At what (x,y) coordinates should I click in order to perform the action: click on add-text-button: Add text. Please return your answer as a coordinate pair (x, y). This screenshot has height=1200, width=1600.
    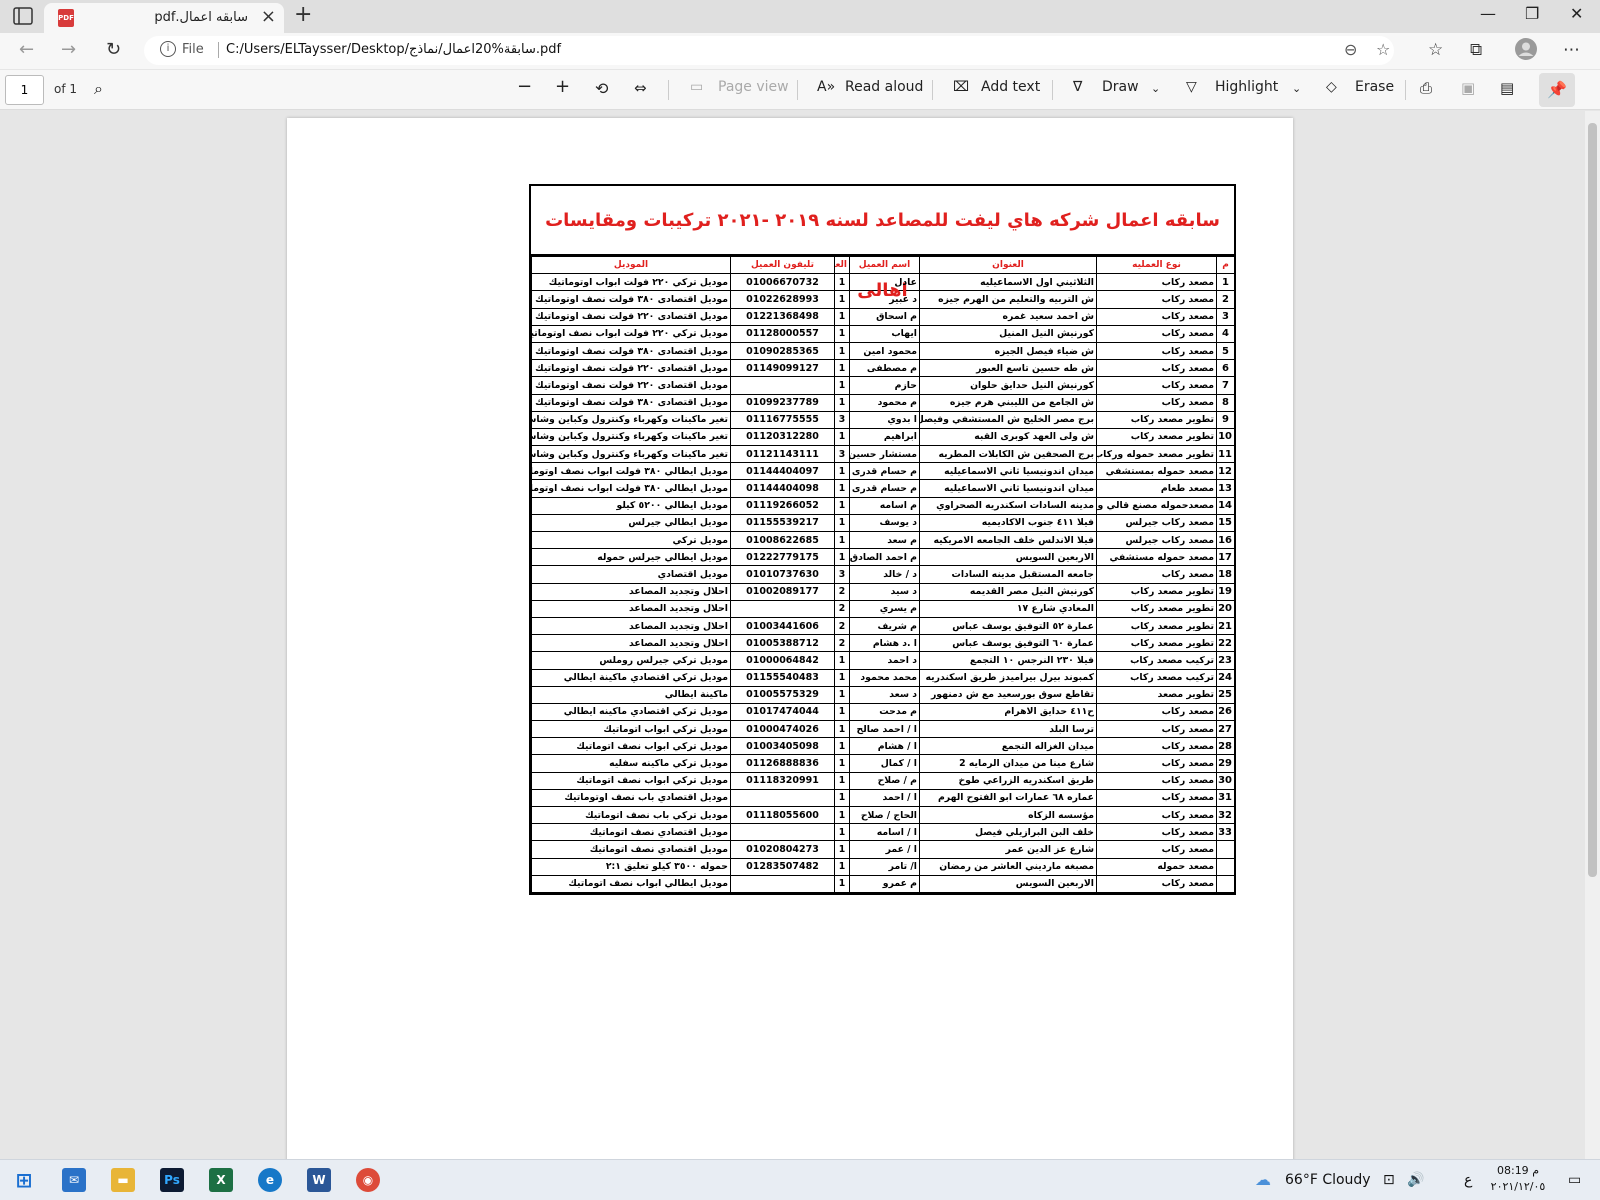
    Looking at the image, I should click on (1010, 87).